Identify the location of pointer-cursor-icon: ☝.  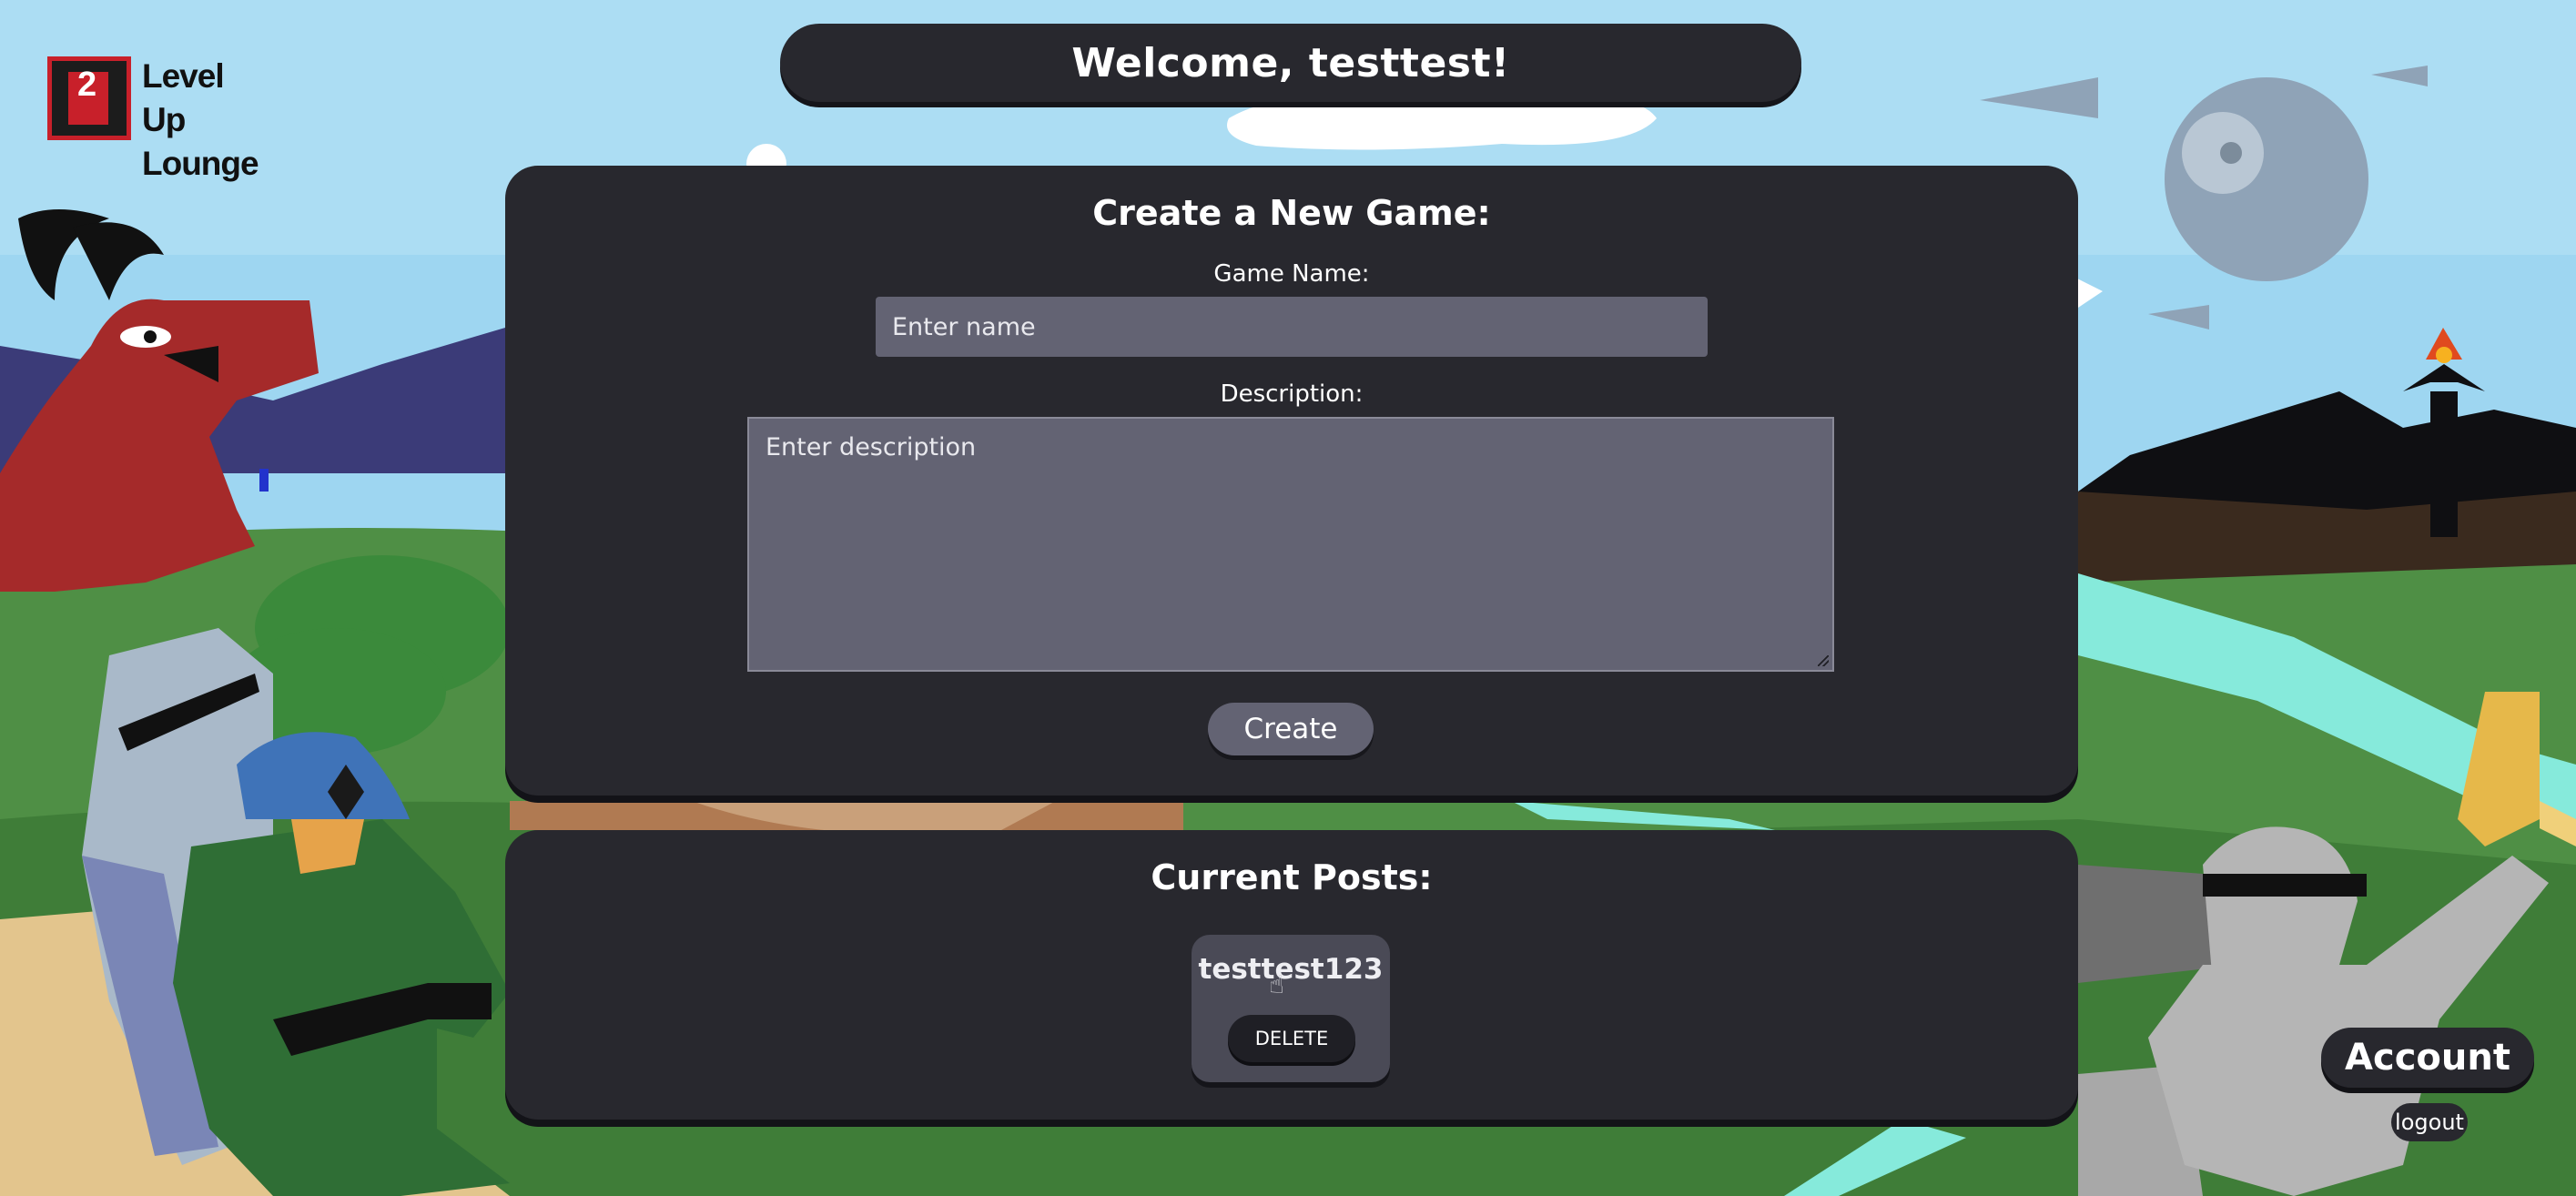
(1277, 984).